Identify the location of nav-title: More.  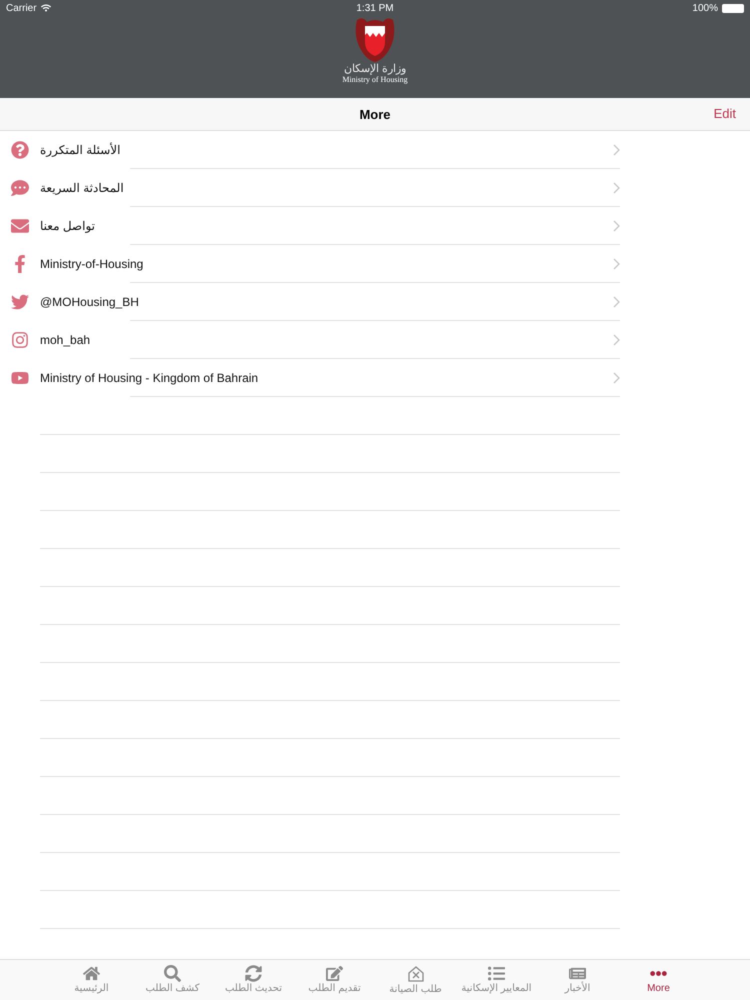
(375, 114).